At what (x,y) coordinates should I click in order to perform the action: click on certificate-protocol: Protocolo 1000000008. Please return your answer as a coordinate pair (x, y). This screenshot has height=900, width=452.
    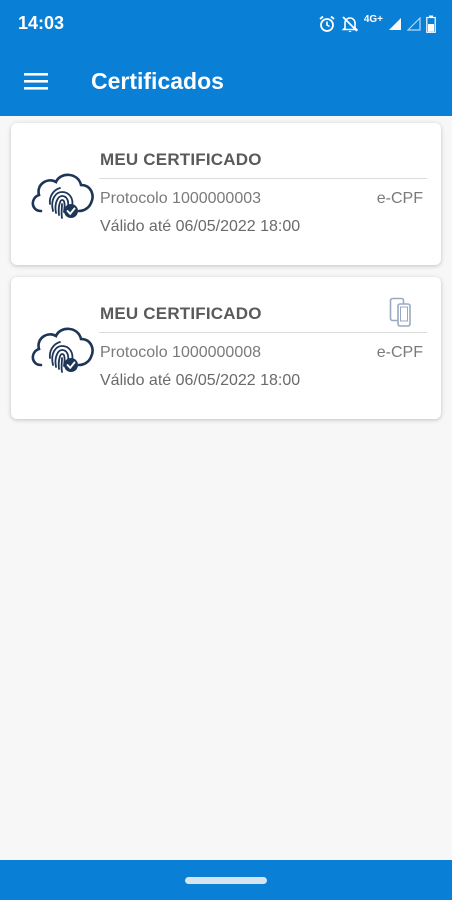
    Looking at the image, I should click on (181, 352).